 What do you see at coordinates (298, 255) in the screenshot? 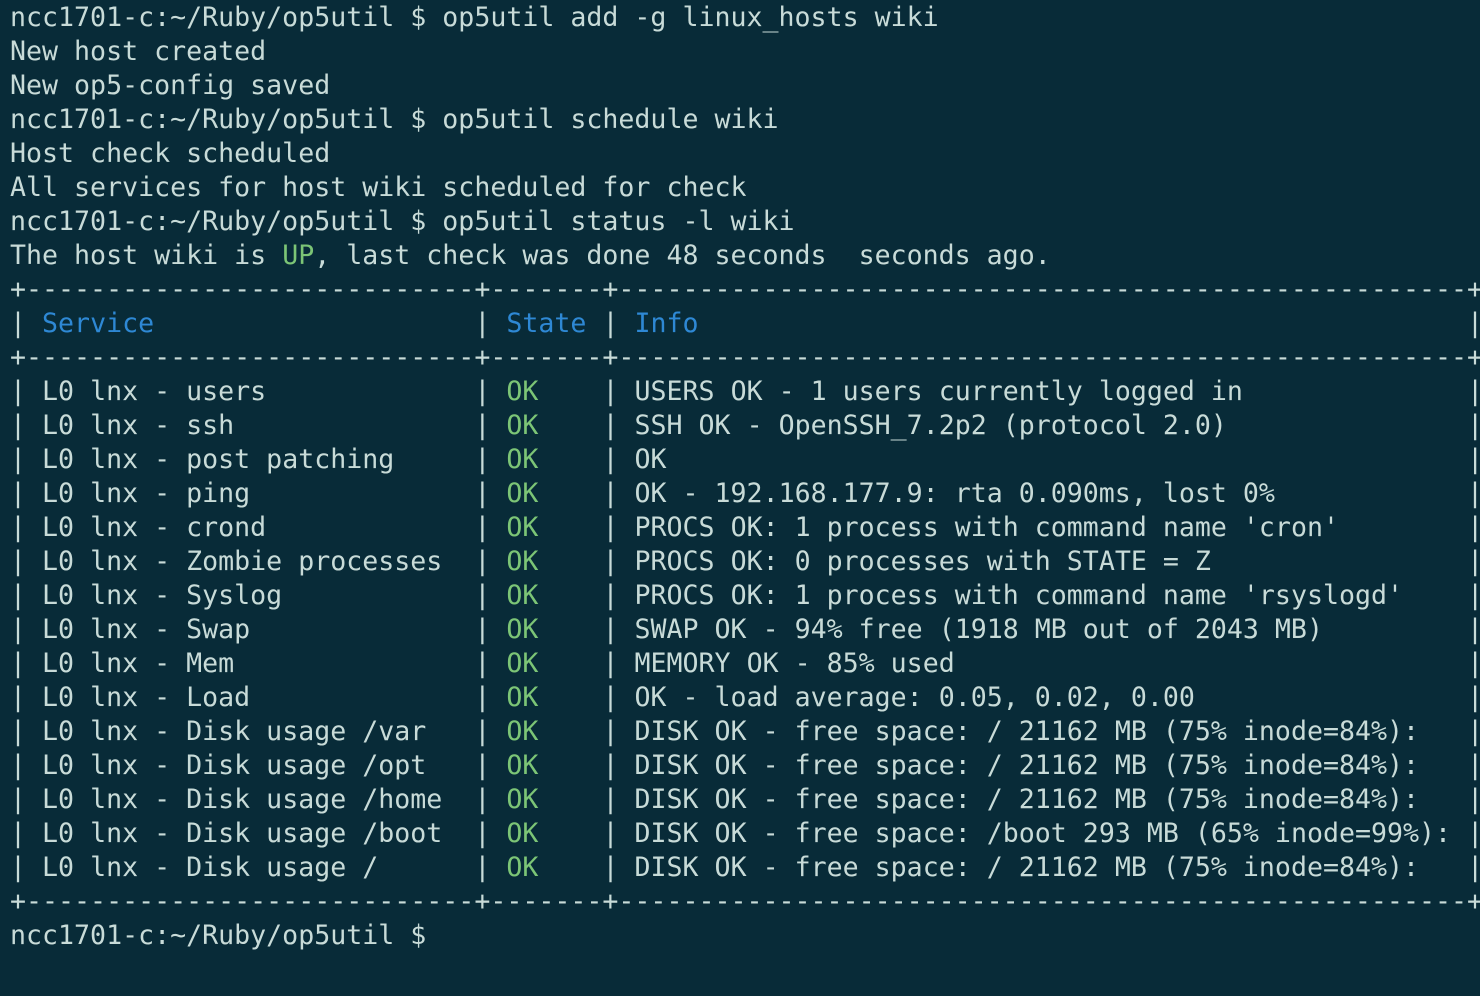
I see `host-state: UP` at bounding box center [298, 255].